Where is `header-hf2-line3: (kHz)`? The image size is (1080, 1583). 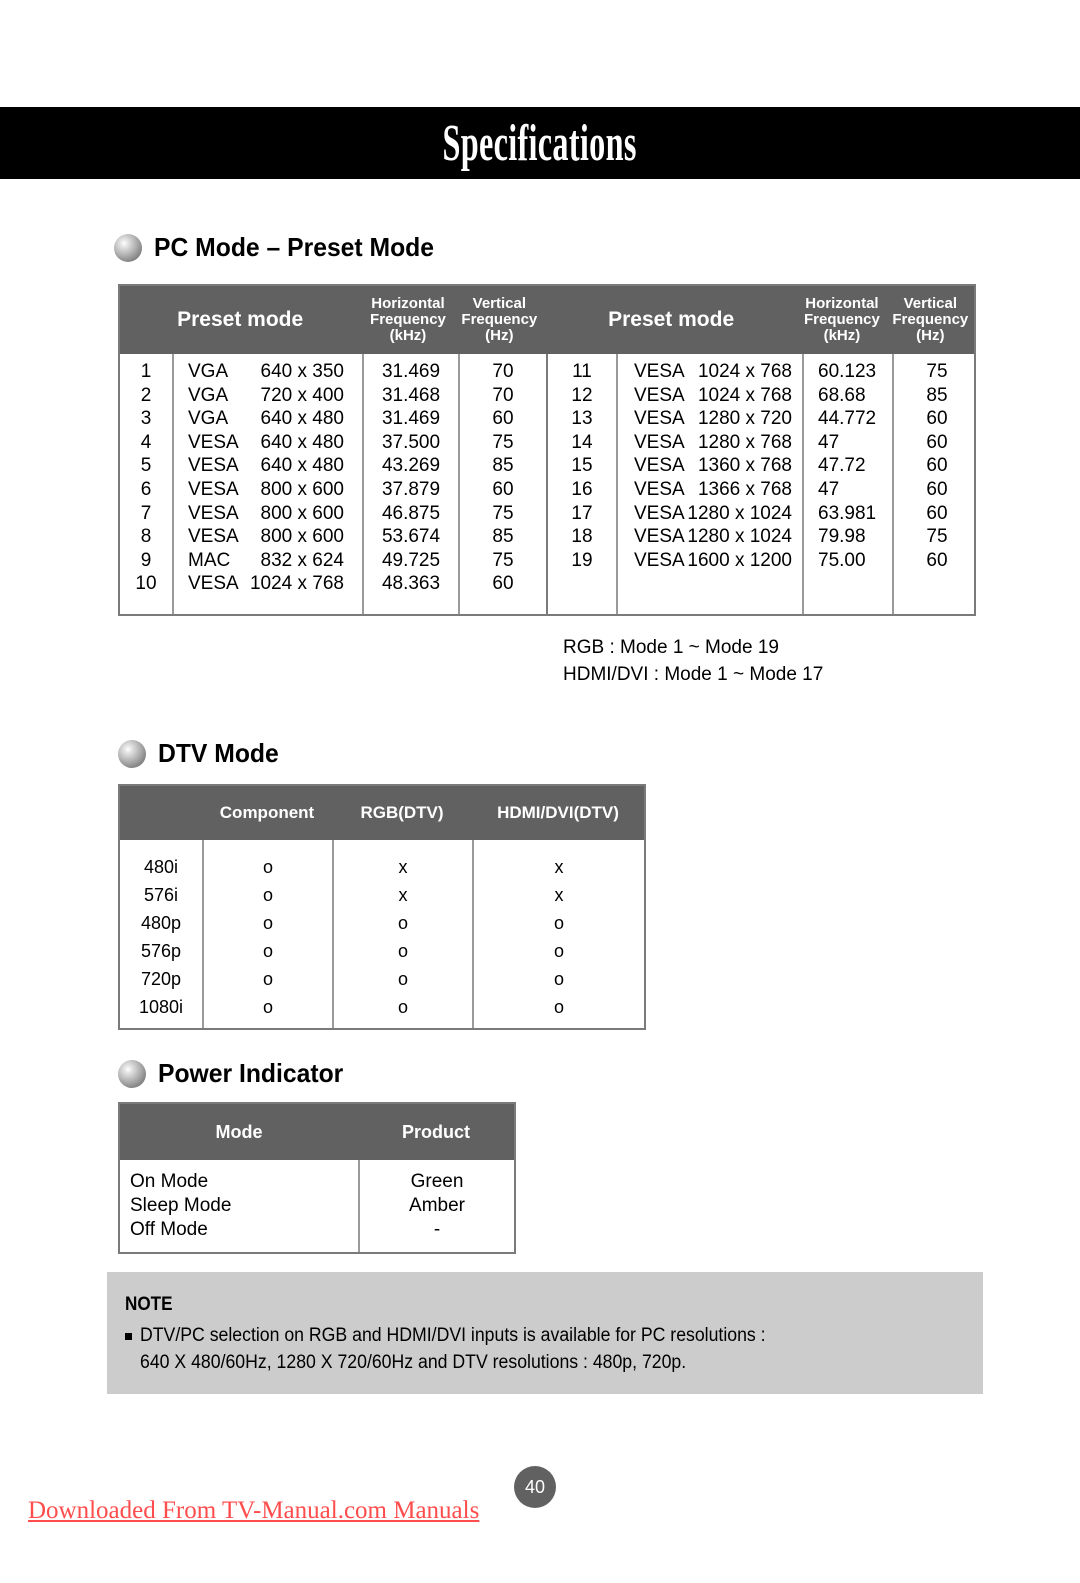 header-hf2-line3: (kHz) is located at coordinates (842, 335).